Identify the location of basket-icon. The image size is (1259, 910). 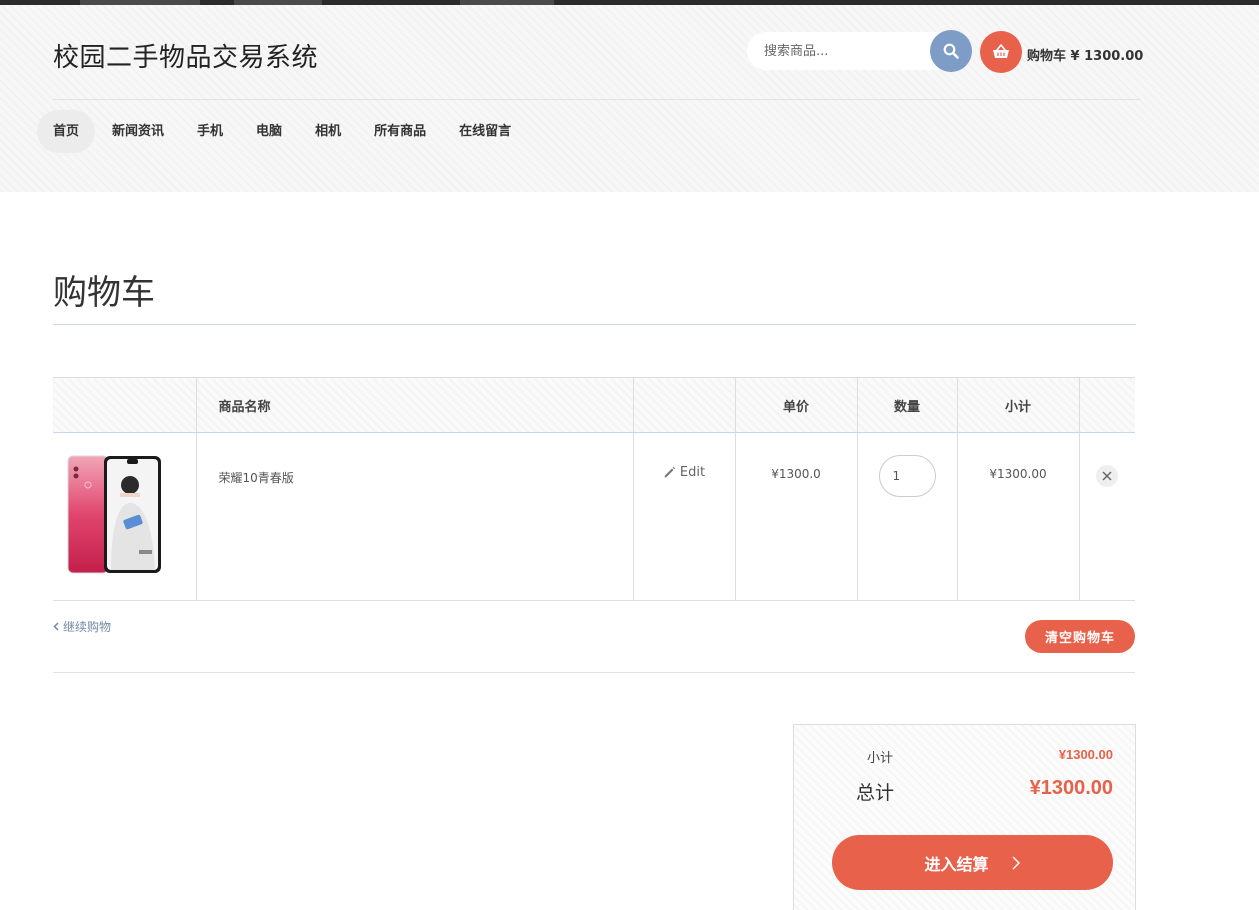
(1001, 51).